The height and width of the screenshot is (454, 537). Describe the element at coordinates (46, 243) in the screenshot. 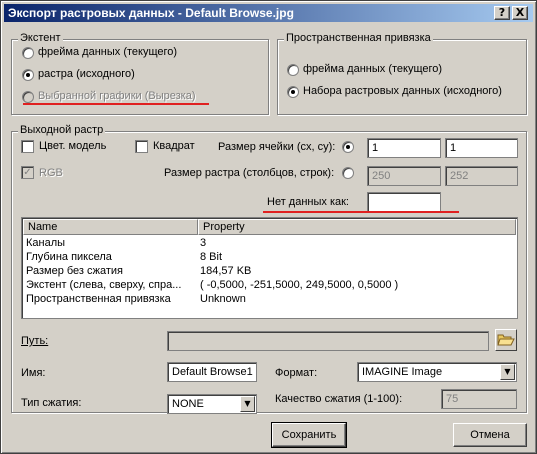

I see `row-name: Каналы` at that location.